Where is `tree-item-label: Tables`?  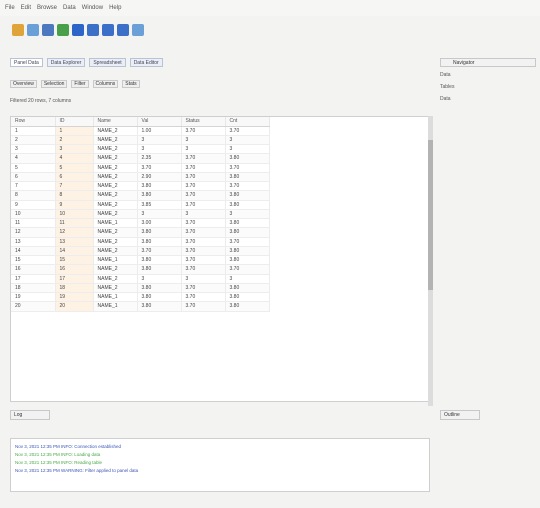 tree-item-label: Tables is located at coordinates (447, 87).